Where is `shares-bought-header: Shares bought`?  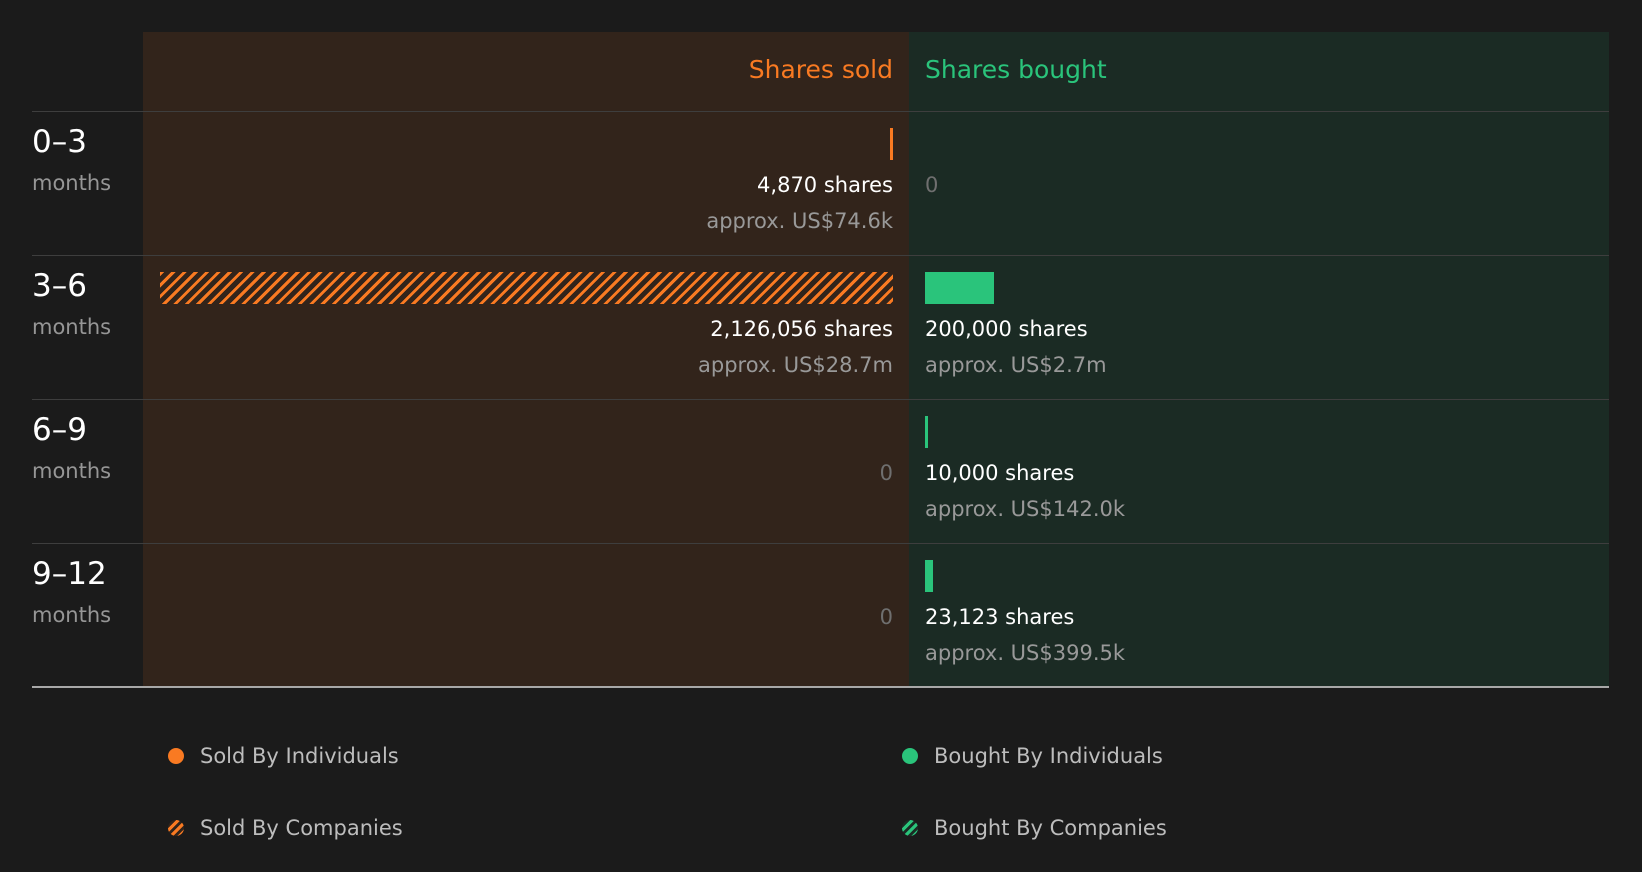 shares-bought-header: Shares bought is located at coordinates (1016, 69).